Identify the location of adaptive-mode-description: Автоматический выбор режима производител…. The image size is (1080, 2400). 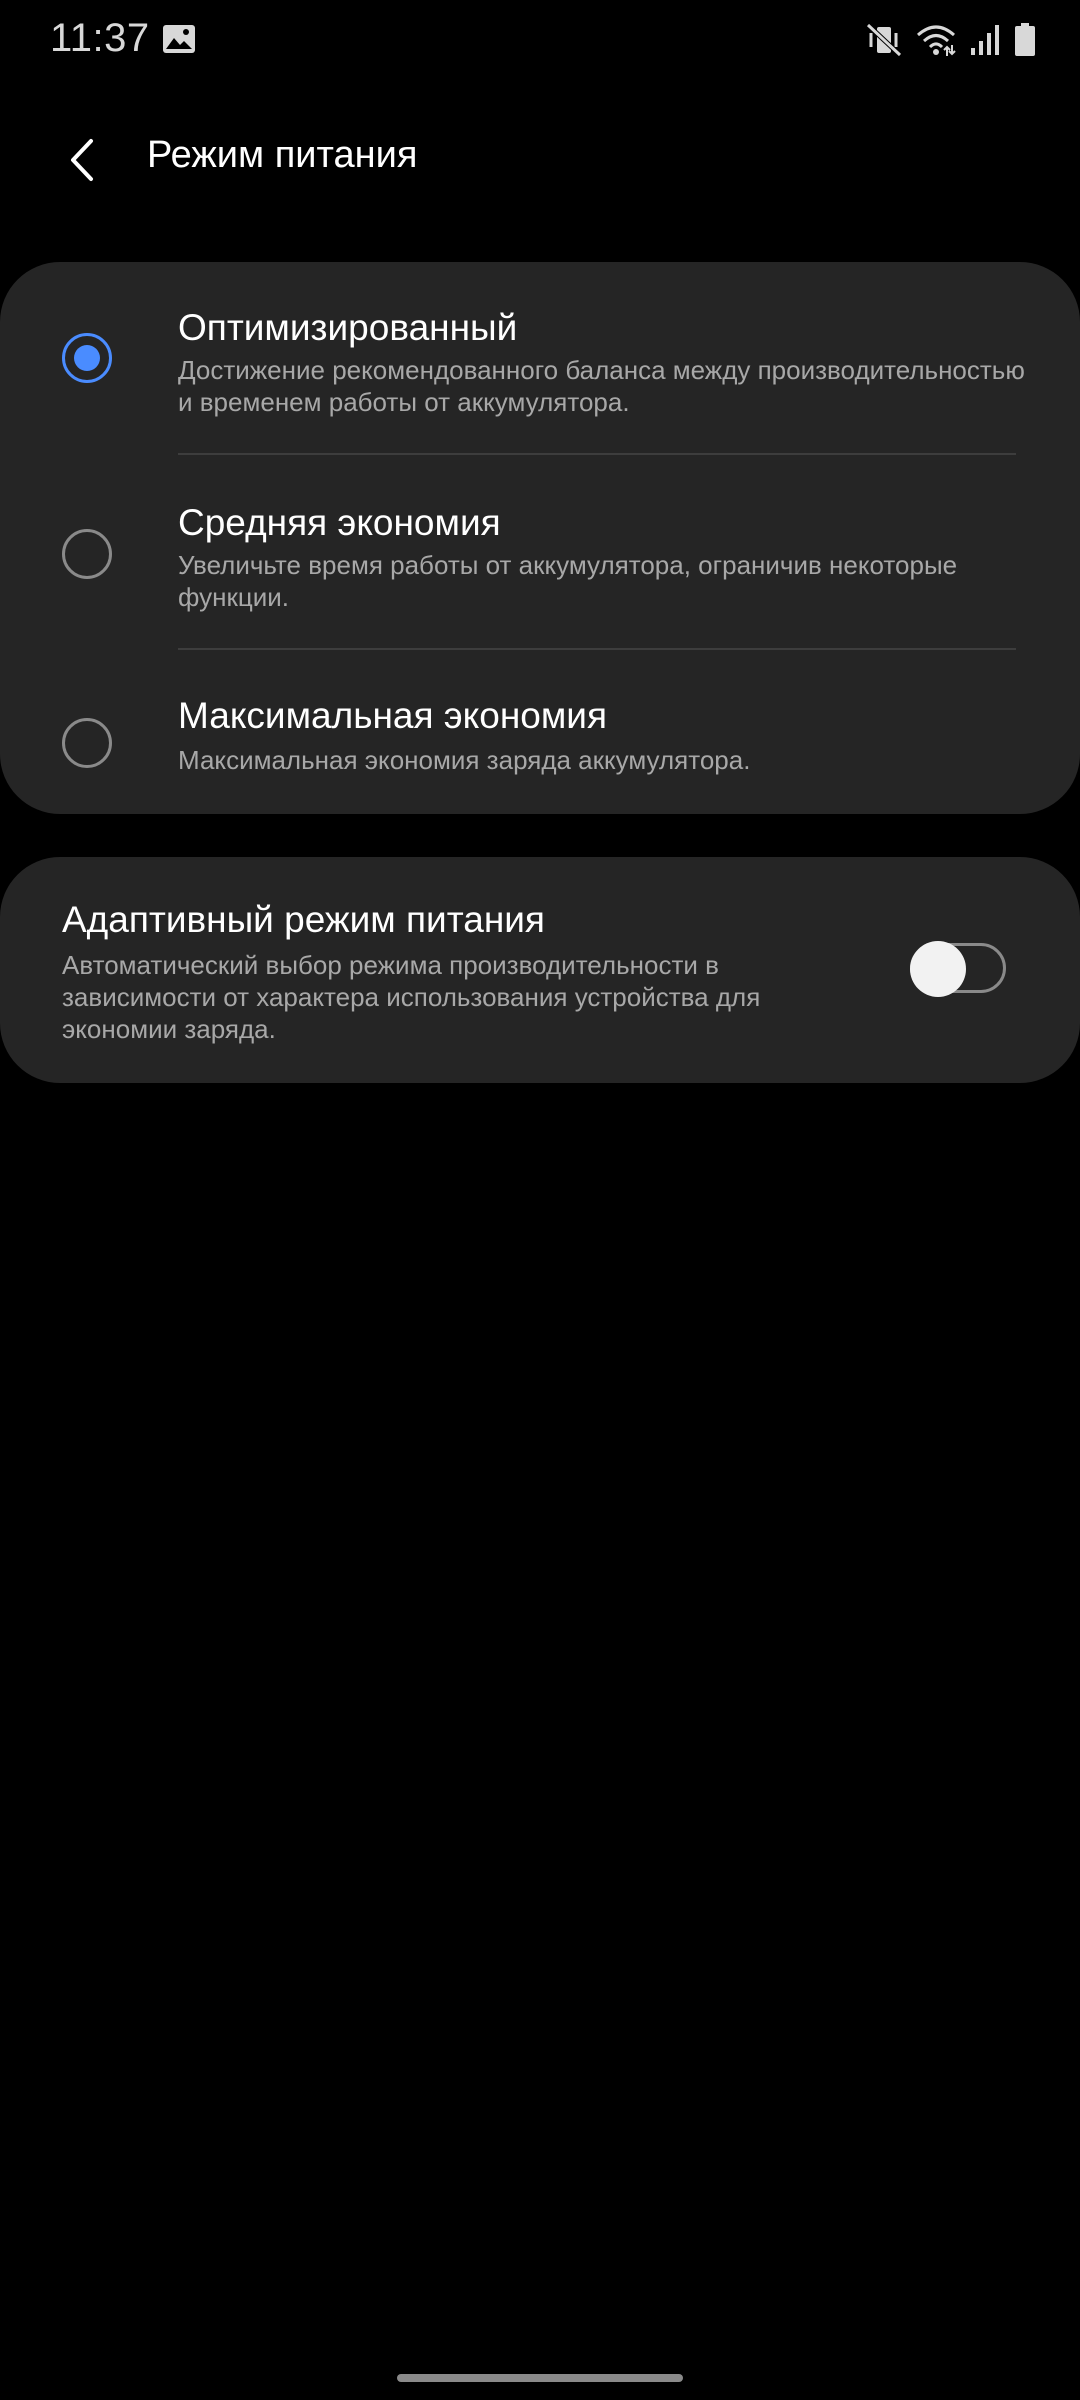
(411, 997).